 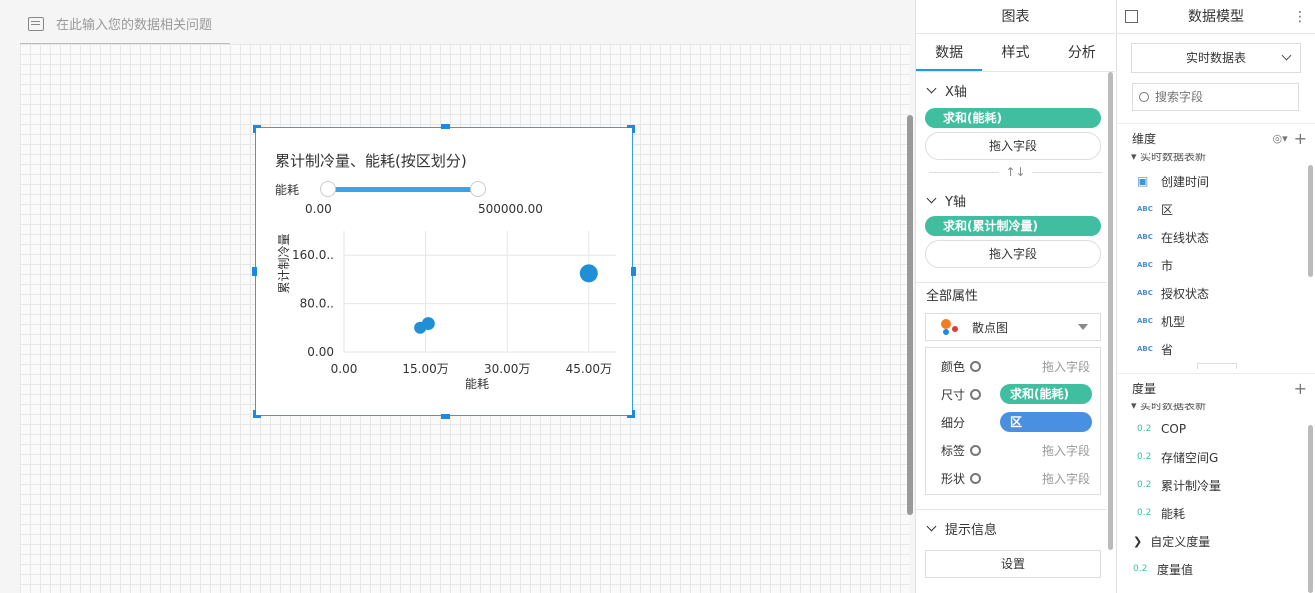 What do you see at coordinates (1216, 513) in the screenshot?
I see `measure-item: 0.2 能耗` at bounding box center [1216, 513].